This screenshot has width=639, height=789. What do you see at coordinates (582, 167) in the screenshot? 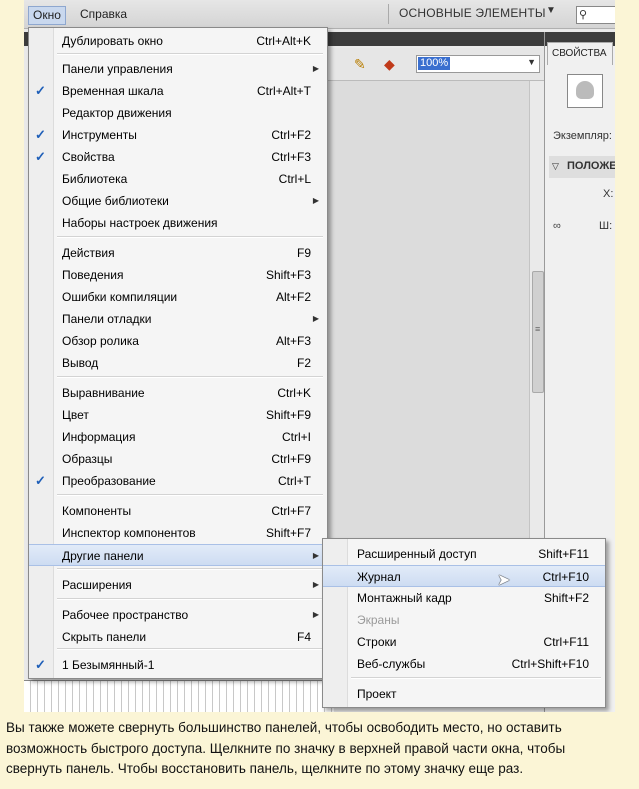
I see `position-size-section: ▽ ПОЛОЖЕ` at bounding box center [582, 167].